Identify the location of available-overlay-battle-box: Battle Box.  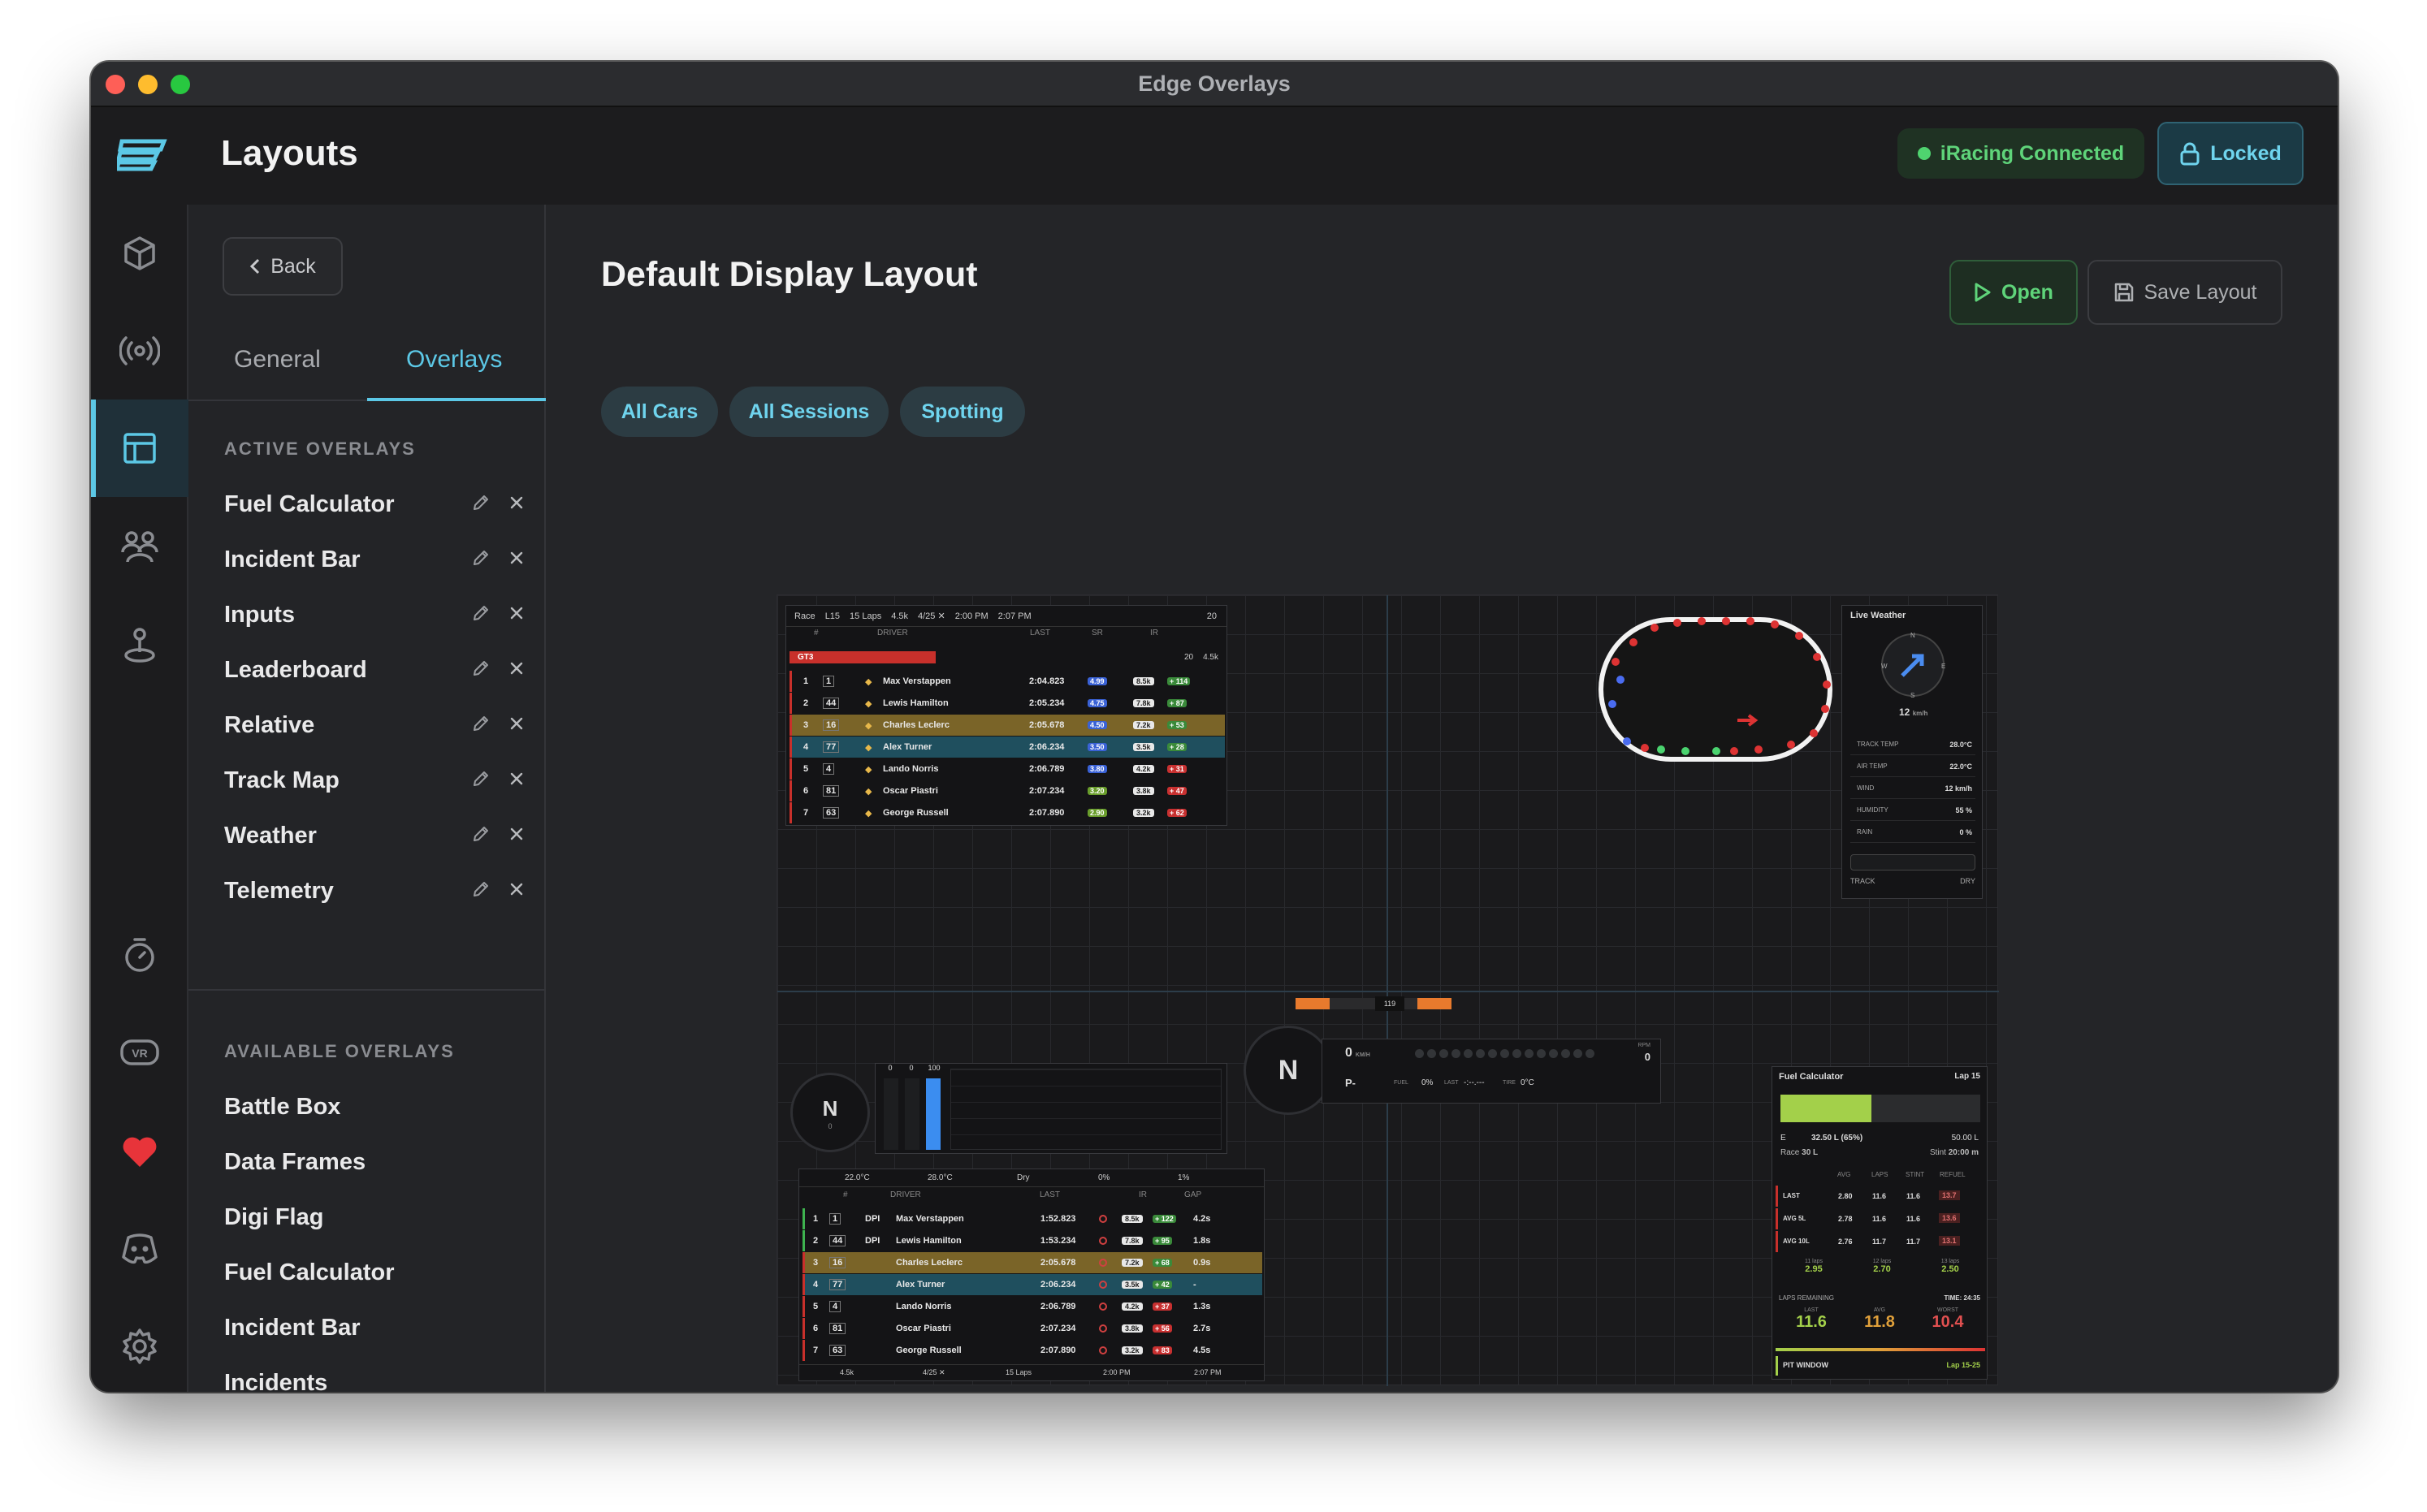
(379, 1106).